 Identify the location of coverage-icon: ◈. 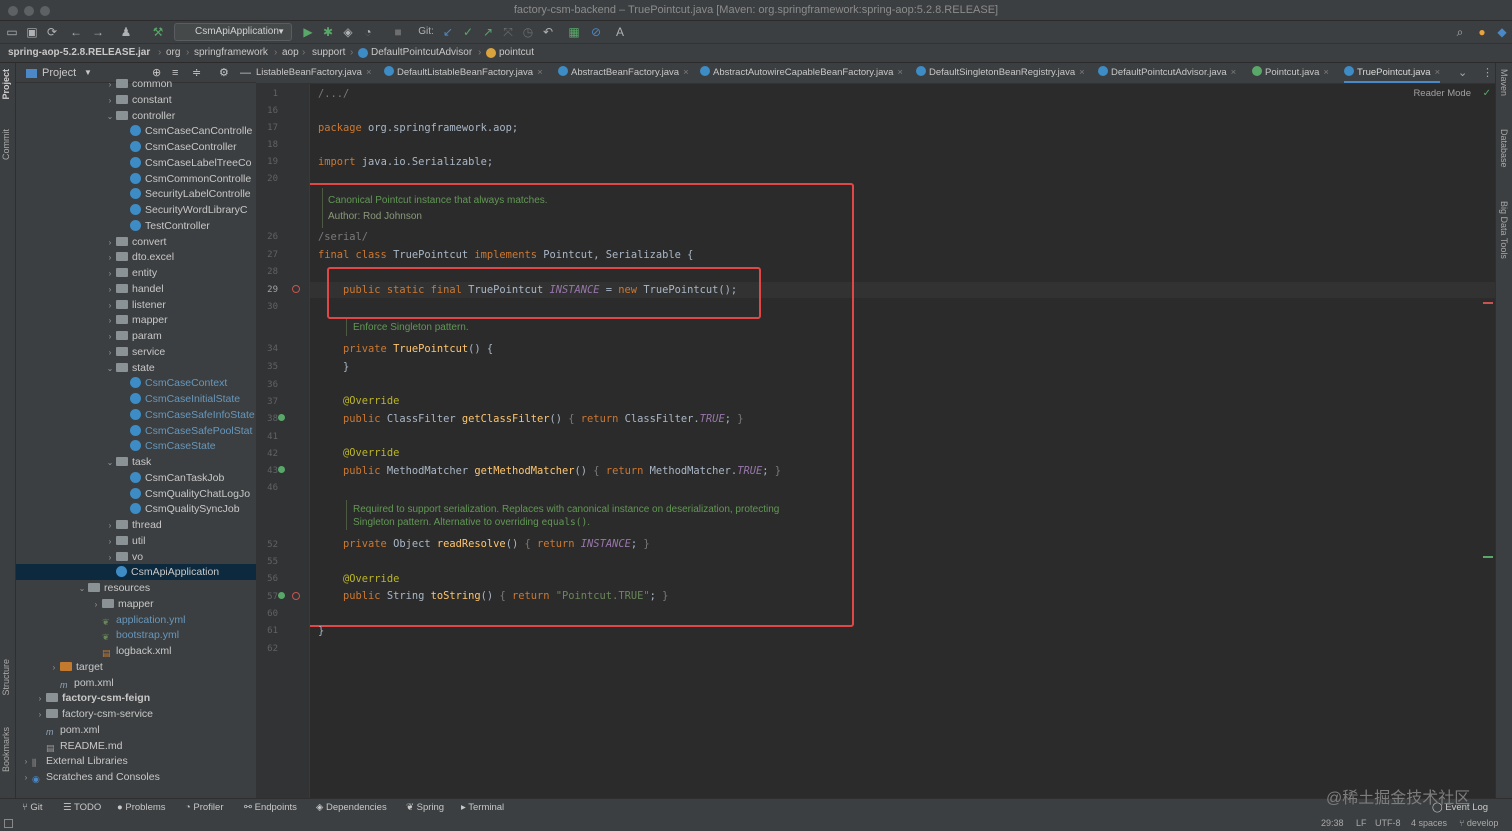
(348, 32).